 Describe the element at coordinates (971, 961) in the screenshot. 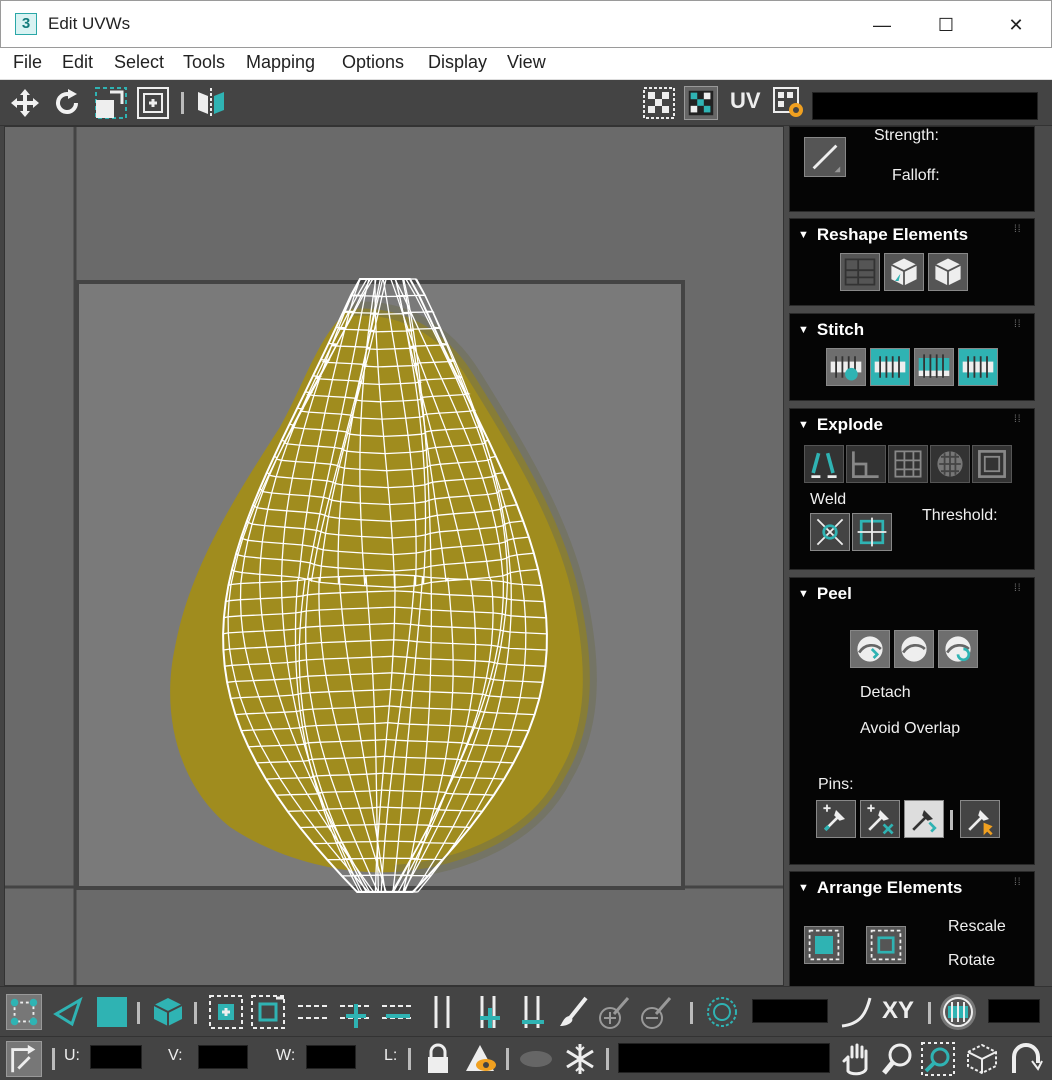

I see `rotate-label: Rotate` at that location.